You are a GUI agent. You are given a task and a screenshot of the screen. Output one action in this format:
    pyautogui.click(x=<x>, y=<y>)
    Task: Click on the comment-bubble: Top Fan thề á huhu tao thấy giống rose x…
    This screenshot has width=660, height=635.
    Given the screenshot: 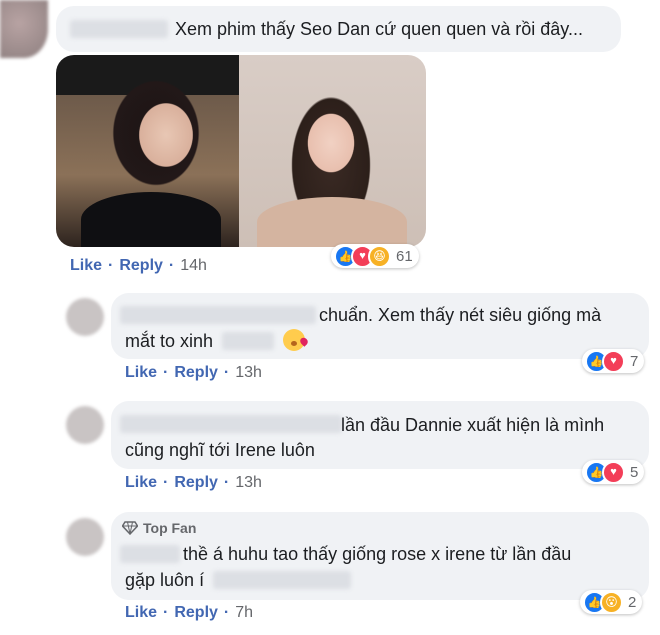 What is the action you would take?
    pyautogui.click(x=380, y=556)
    